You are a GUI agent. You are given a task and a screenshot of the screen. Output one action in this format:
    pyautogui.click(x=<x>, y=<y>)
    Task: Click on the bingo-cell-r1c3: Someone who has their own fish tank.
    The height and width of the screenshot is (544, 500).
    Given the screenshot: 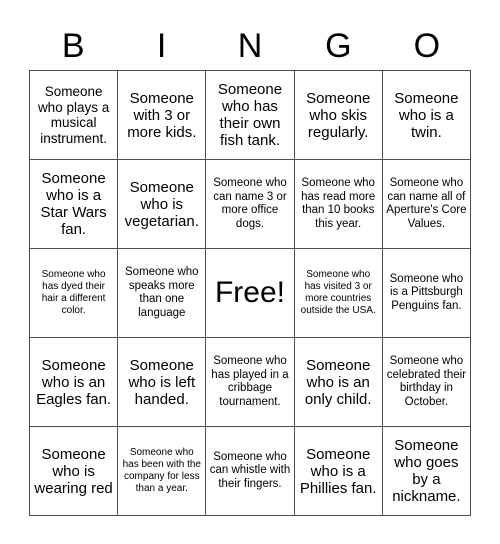 What is the action you would take?
    pyautogui.click(x=250, y=115)
    